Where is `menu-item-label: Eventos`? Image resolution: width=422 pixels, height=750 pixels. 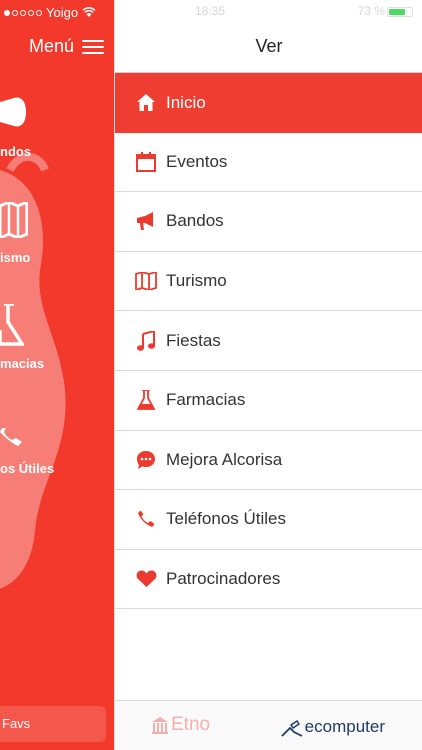
menu-item-label: Eventos is located at coordinates (197, 161).